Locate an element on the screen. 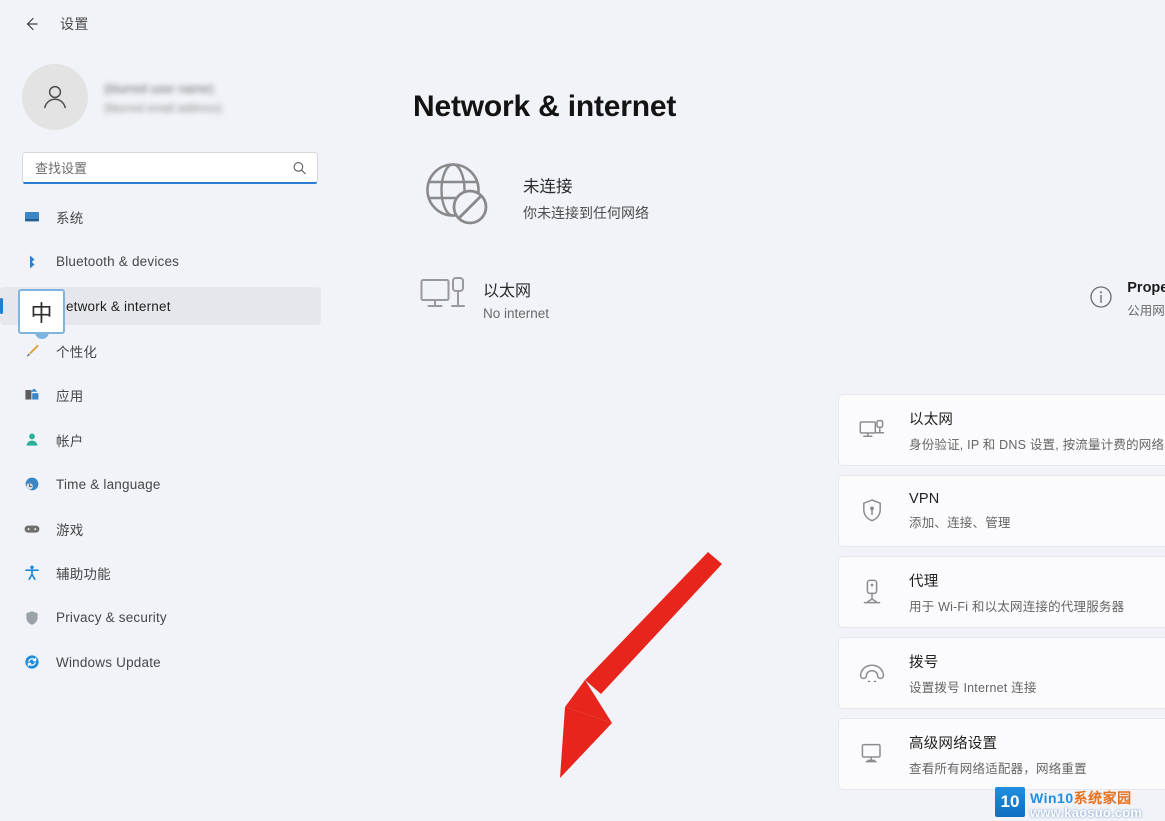 The width and height of the screenshot is (1165, 821). sidebar-item-time-language: Time & language is located at coordinates (160, 484).